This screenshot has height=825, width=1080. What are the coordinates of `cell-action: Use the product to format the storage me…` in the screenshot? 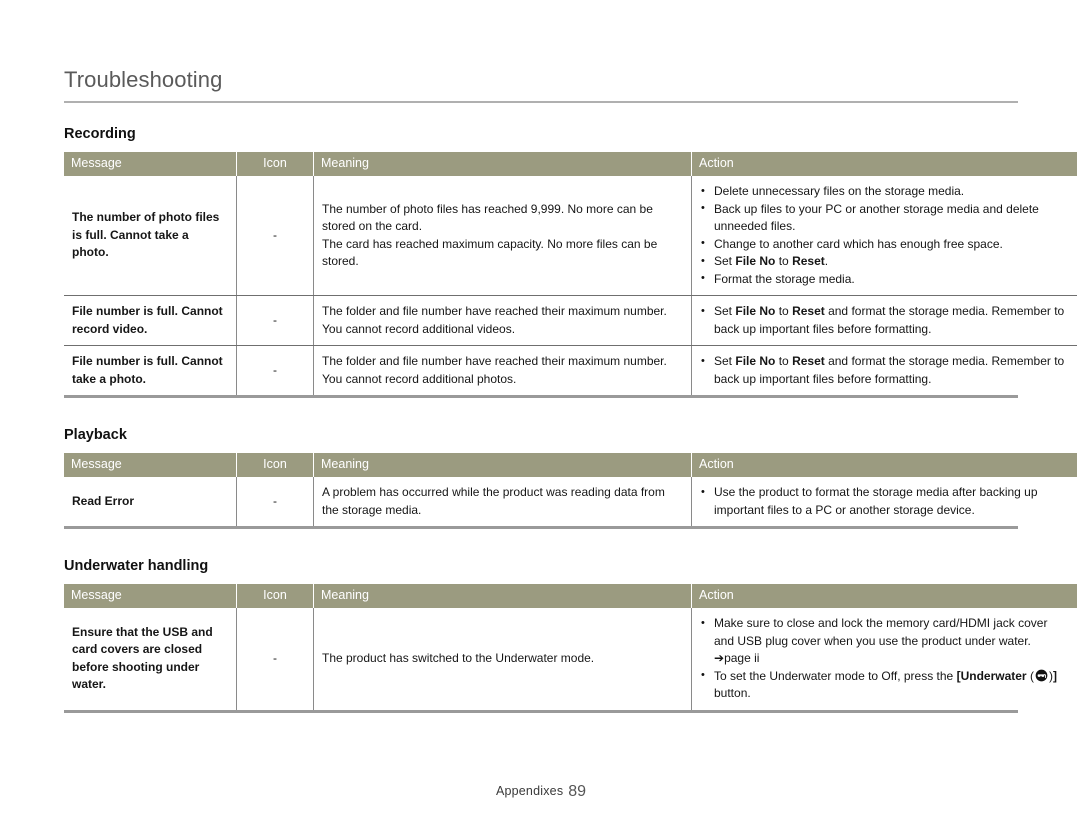 It's located at (885, 501).